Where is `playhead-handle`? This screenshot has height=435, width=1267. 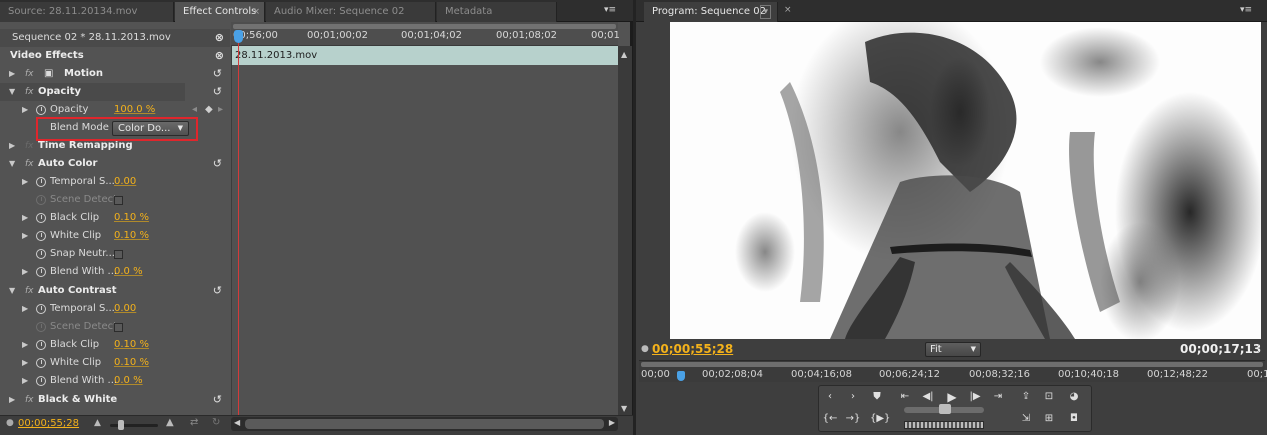
playhead-handle is located at coordinates (238, 36).